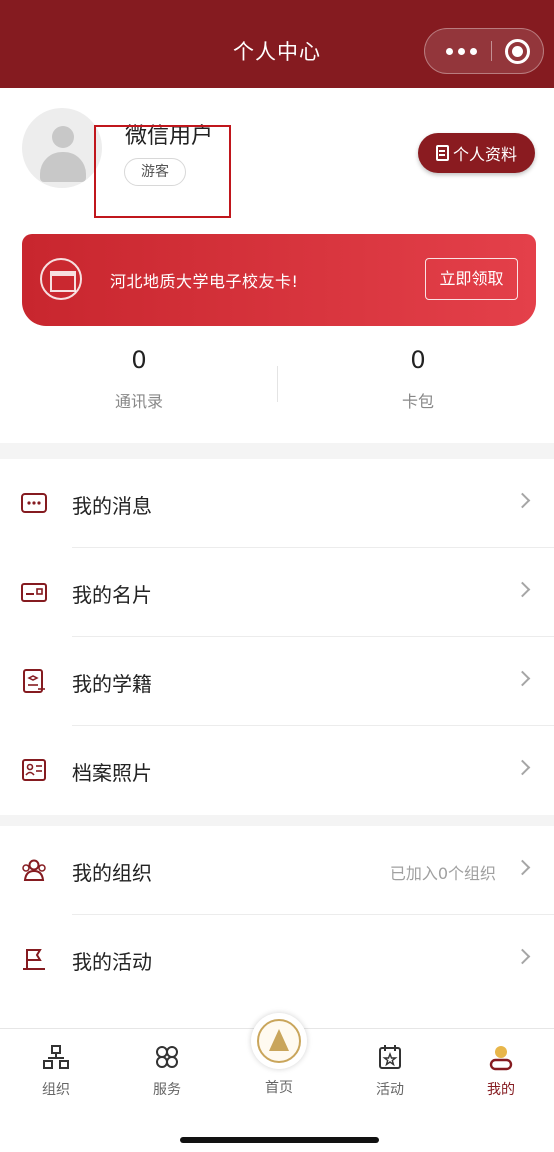 The image size is (554, 1152). I want to click on flag-icon, so click(34, 959).